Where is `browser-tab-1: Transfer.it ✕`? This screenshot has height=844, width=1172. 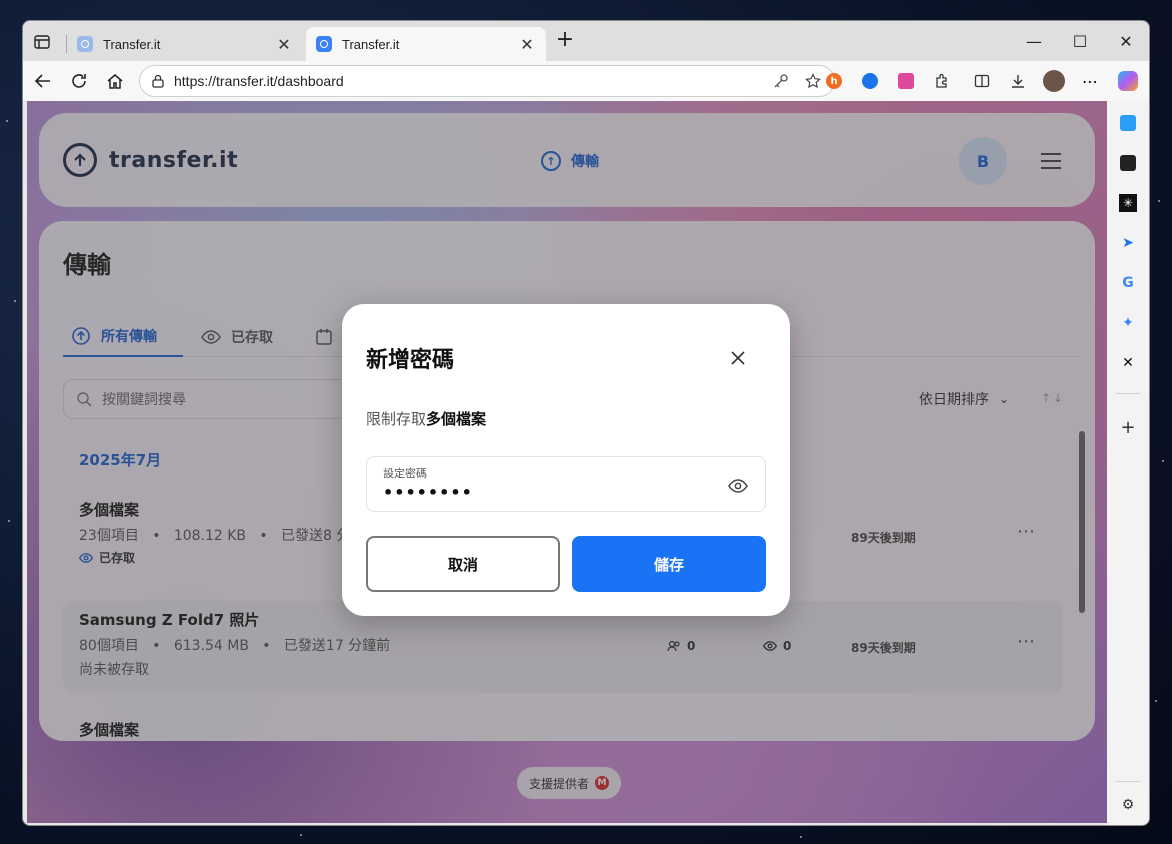
browser-tab-1: Transfer.it ✕ is located at coordinates (185, 44).